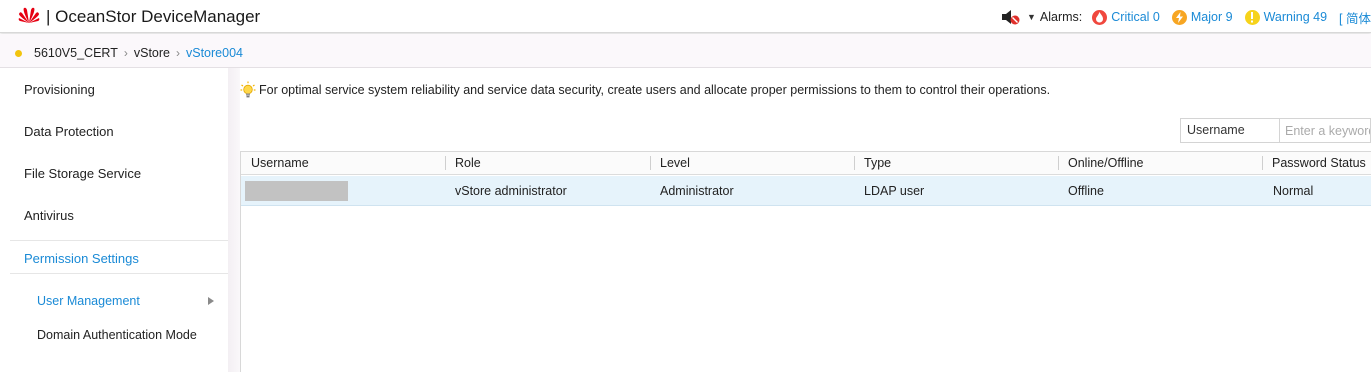  I want to click on language-switch: [ 简体, so click(1355, 17).